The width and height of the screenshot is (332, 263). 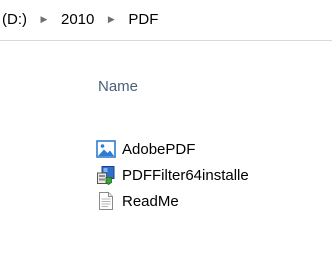 I want to click on file-name: AdobePDF, so click(x=159, y=149).